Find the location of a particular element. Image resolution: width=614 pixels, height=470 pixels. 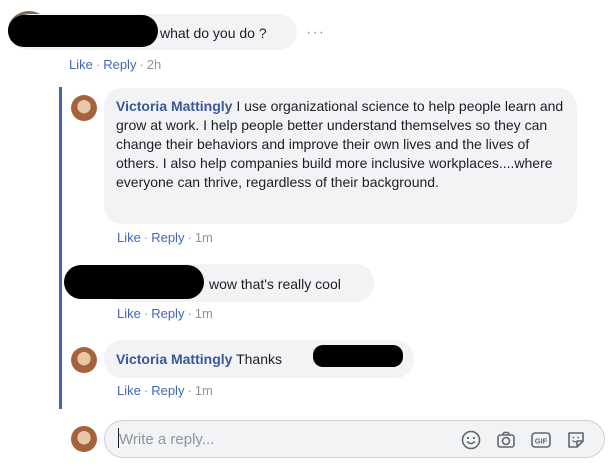

timestamp: 2h is located at coordinates (154, 64).